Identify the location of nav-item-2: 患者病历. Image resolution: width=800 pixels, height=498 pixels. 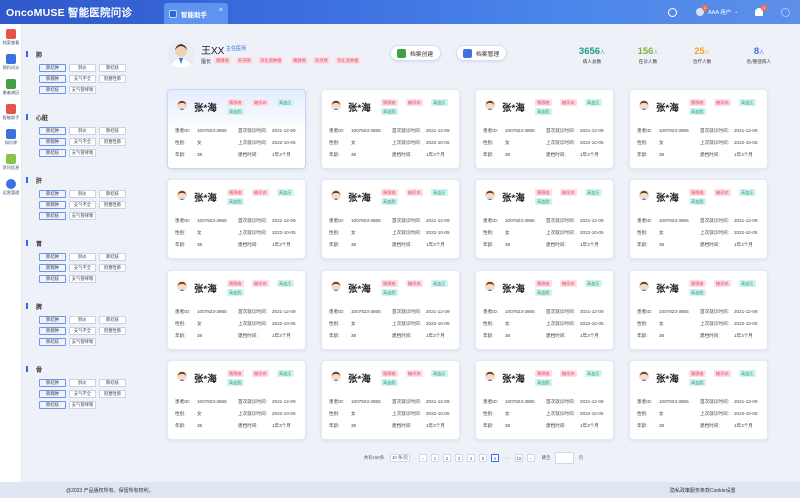
(11, 87).